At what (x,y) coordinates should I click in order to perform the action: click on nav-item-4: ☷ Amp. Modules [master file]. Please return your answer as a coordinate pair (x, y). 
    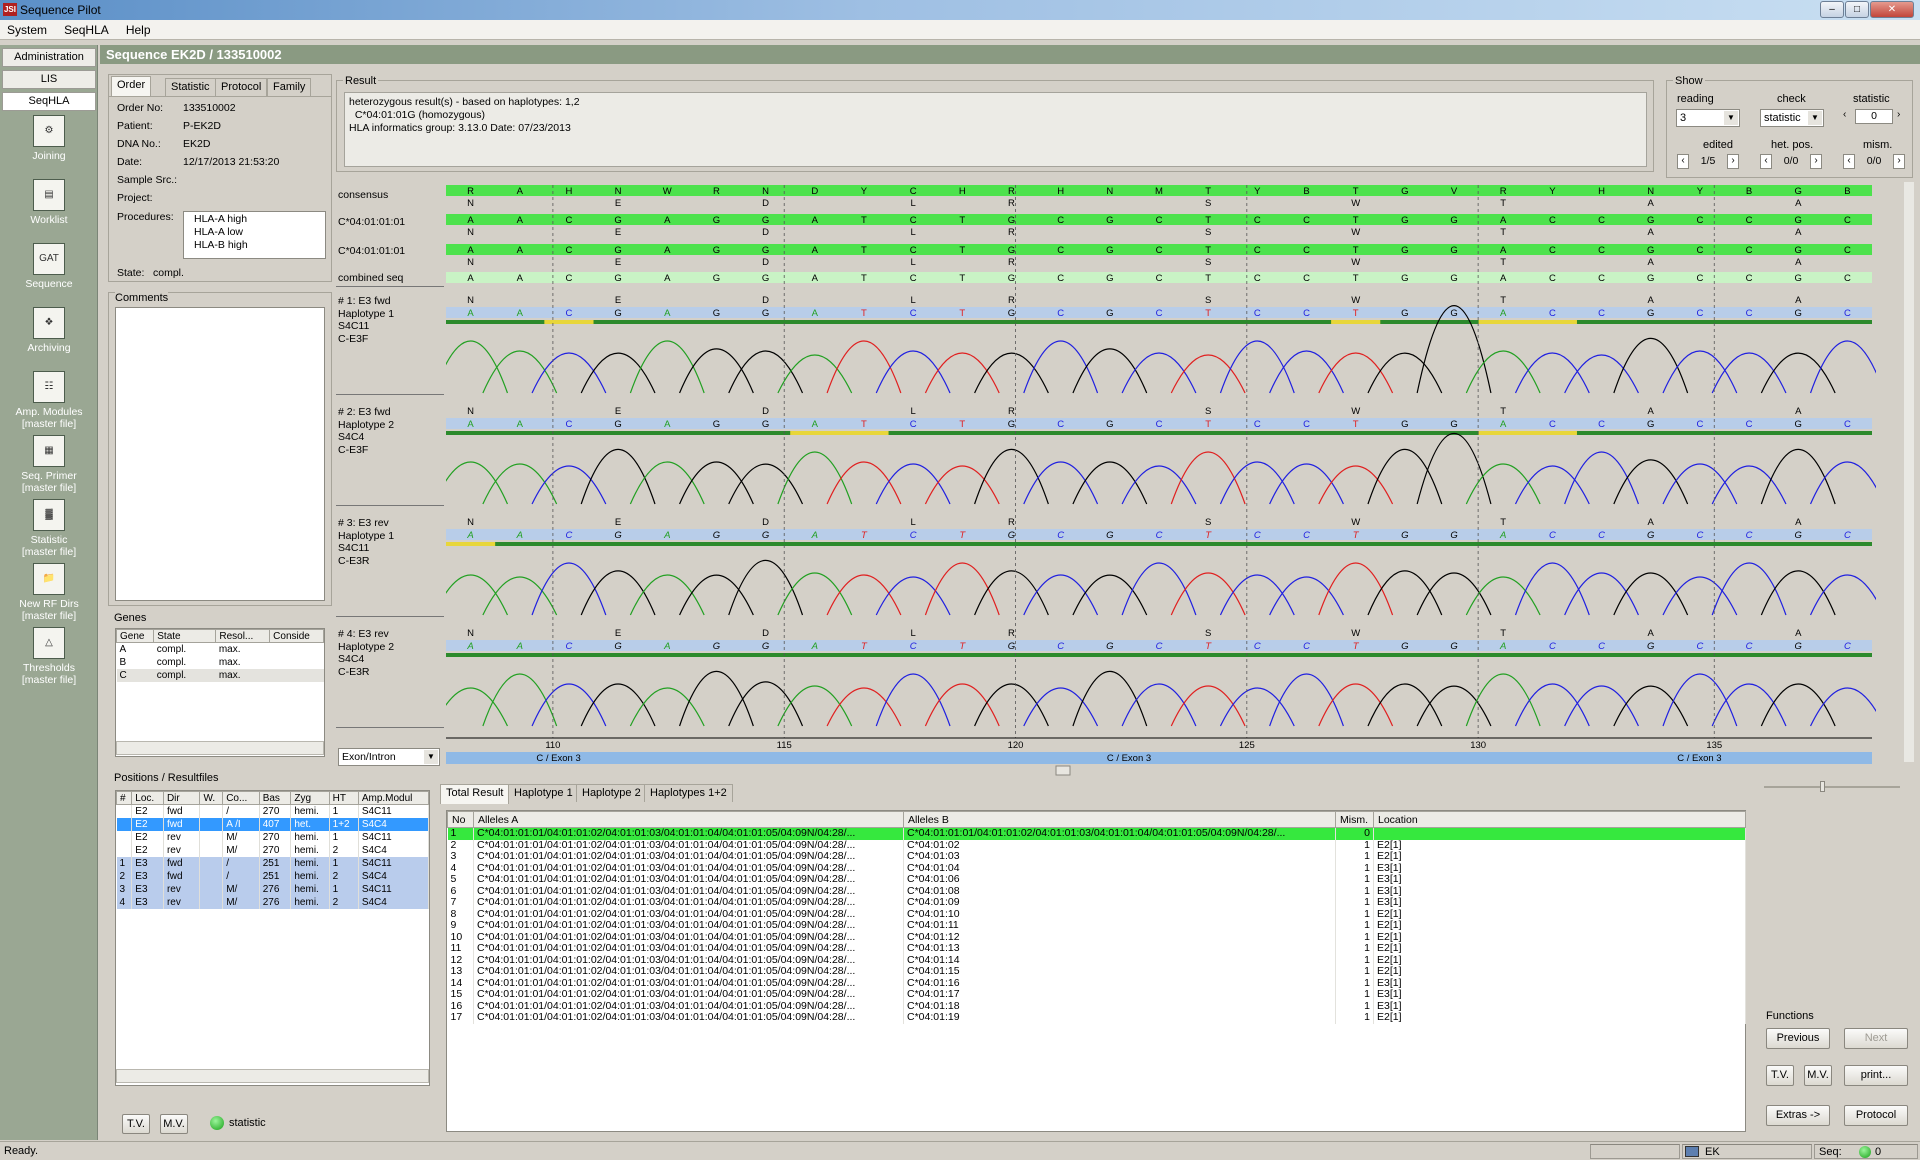
    Looking at the image, I should click on (49, 400).